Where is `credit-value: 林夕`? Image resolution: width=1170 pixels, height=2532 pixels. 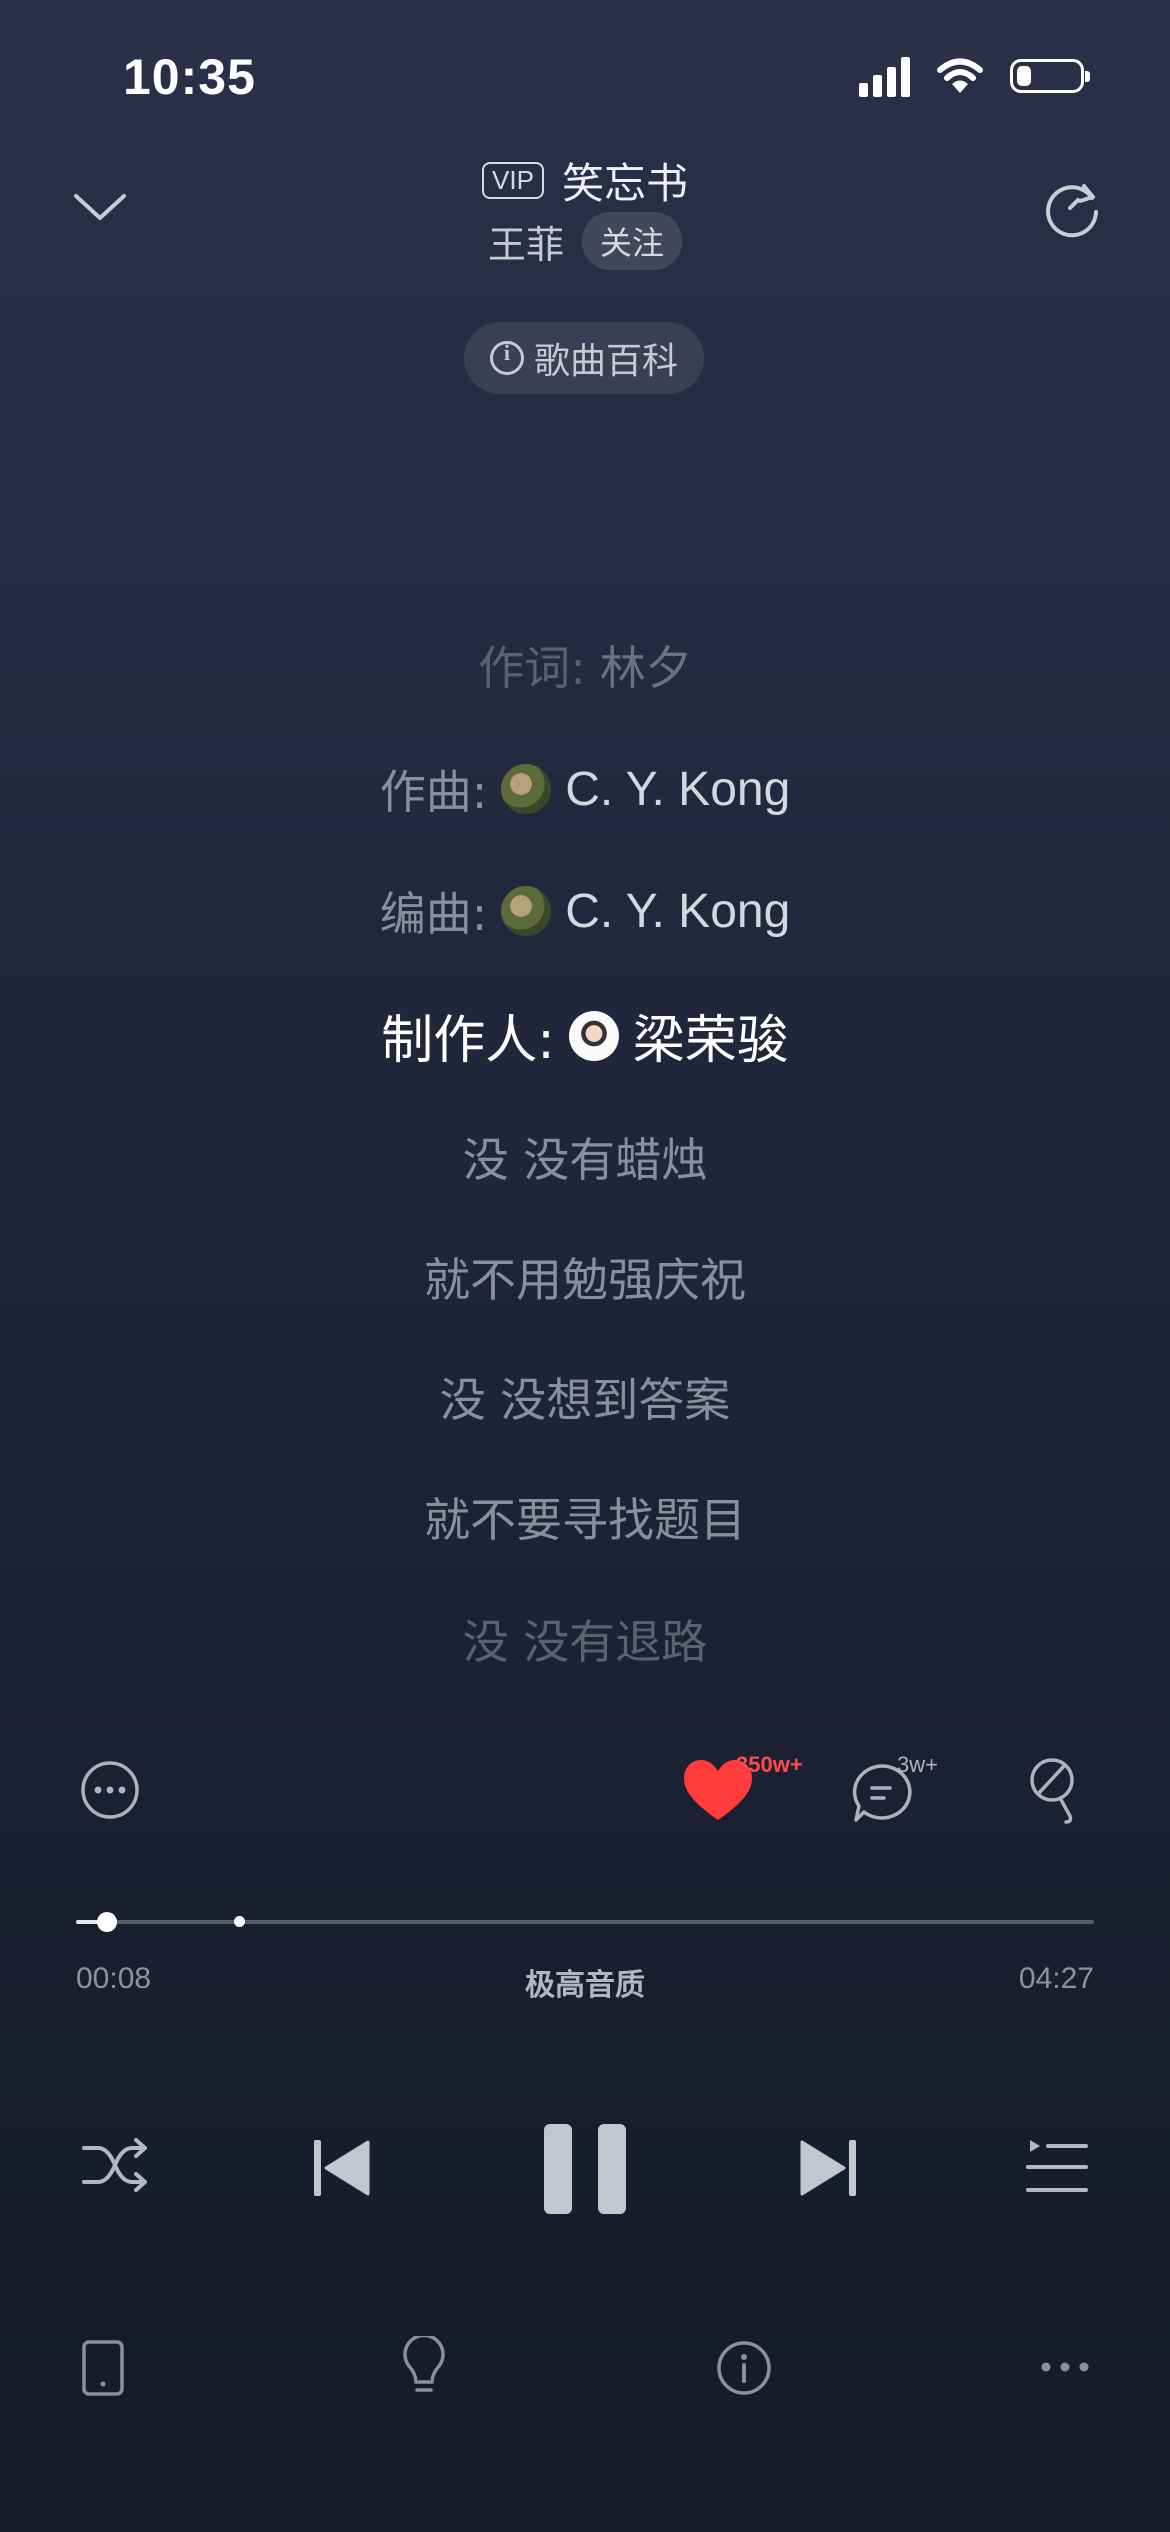
credit-value: 林夕 is located at coordinates (645, 668).